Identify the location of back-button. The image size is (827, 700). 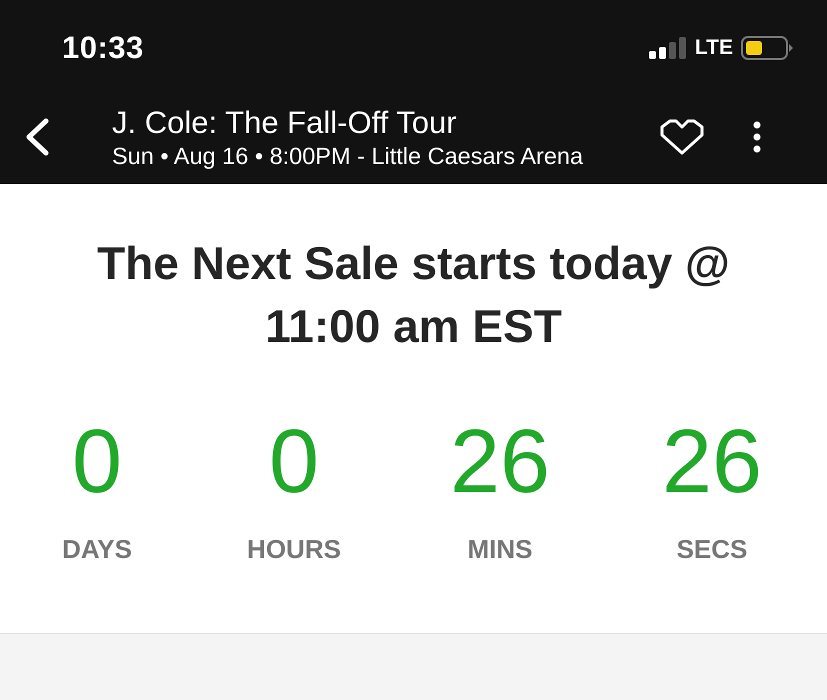
(37, 137).